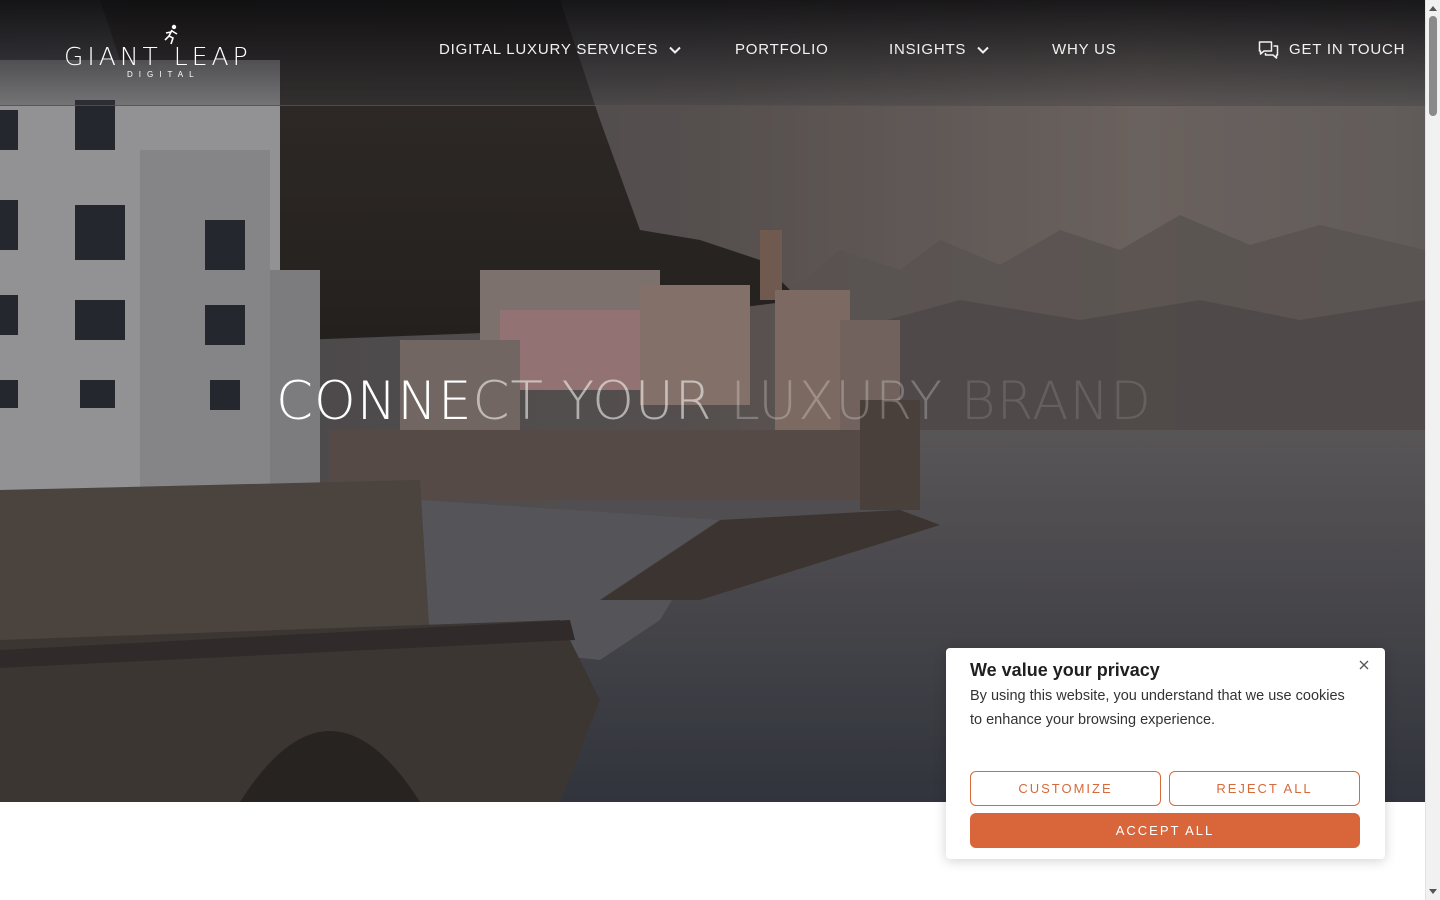  Describe the element at coordinates (374, 401) in the screenshot. I see `hero-title-part-1: CONNE` at that location.